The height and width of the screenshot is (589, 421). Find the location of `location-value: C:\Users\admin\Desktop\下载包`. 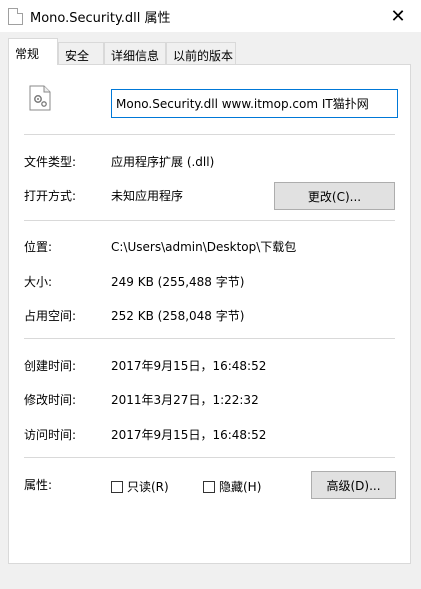

location-value: C:\Users\admin\Desktop\下载包 is located at coordinates (204, 247).